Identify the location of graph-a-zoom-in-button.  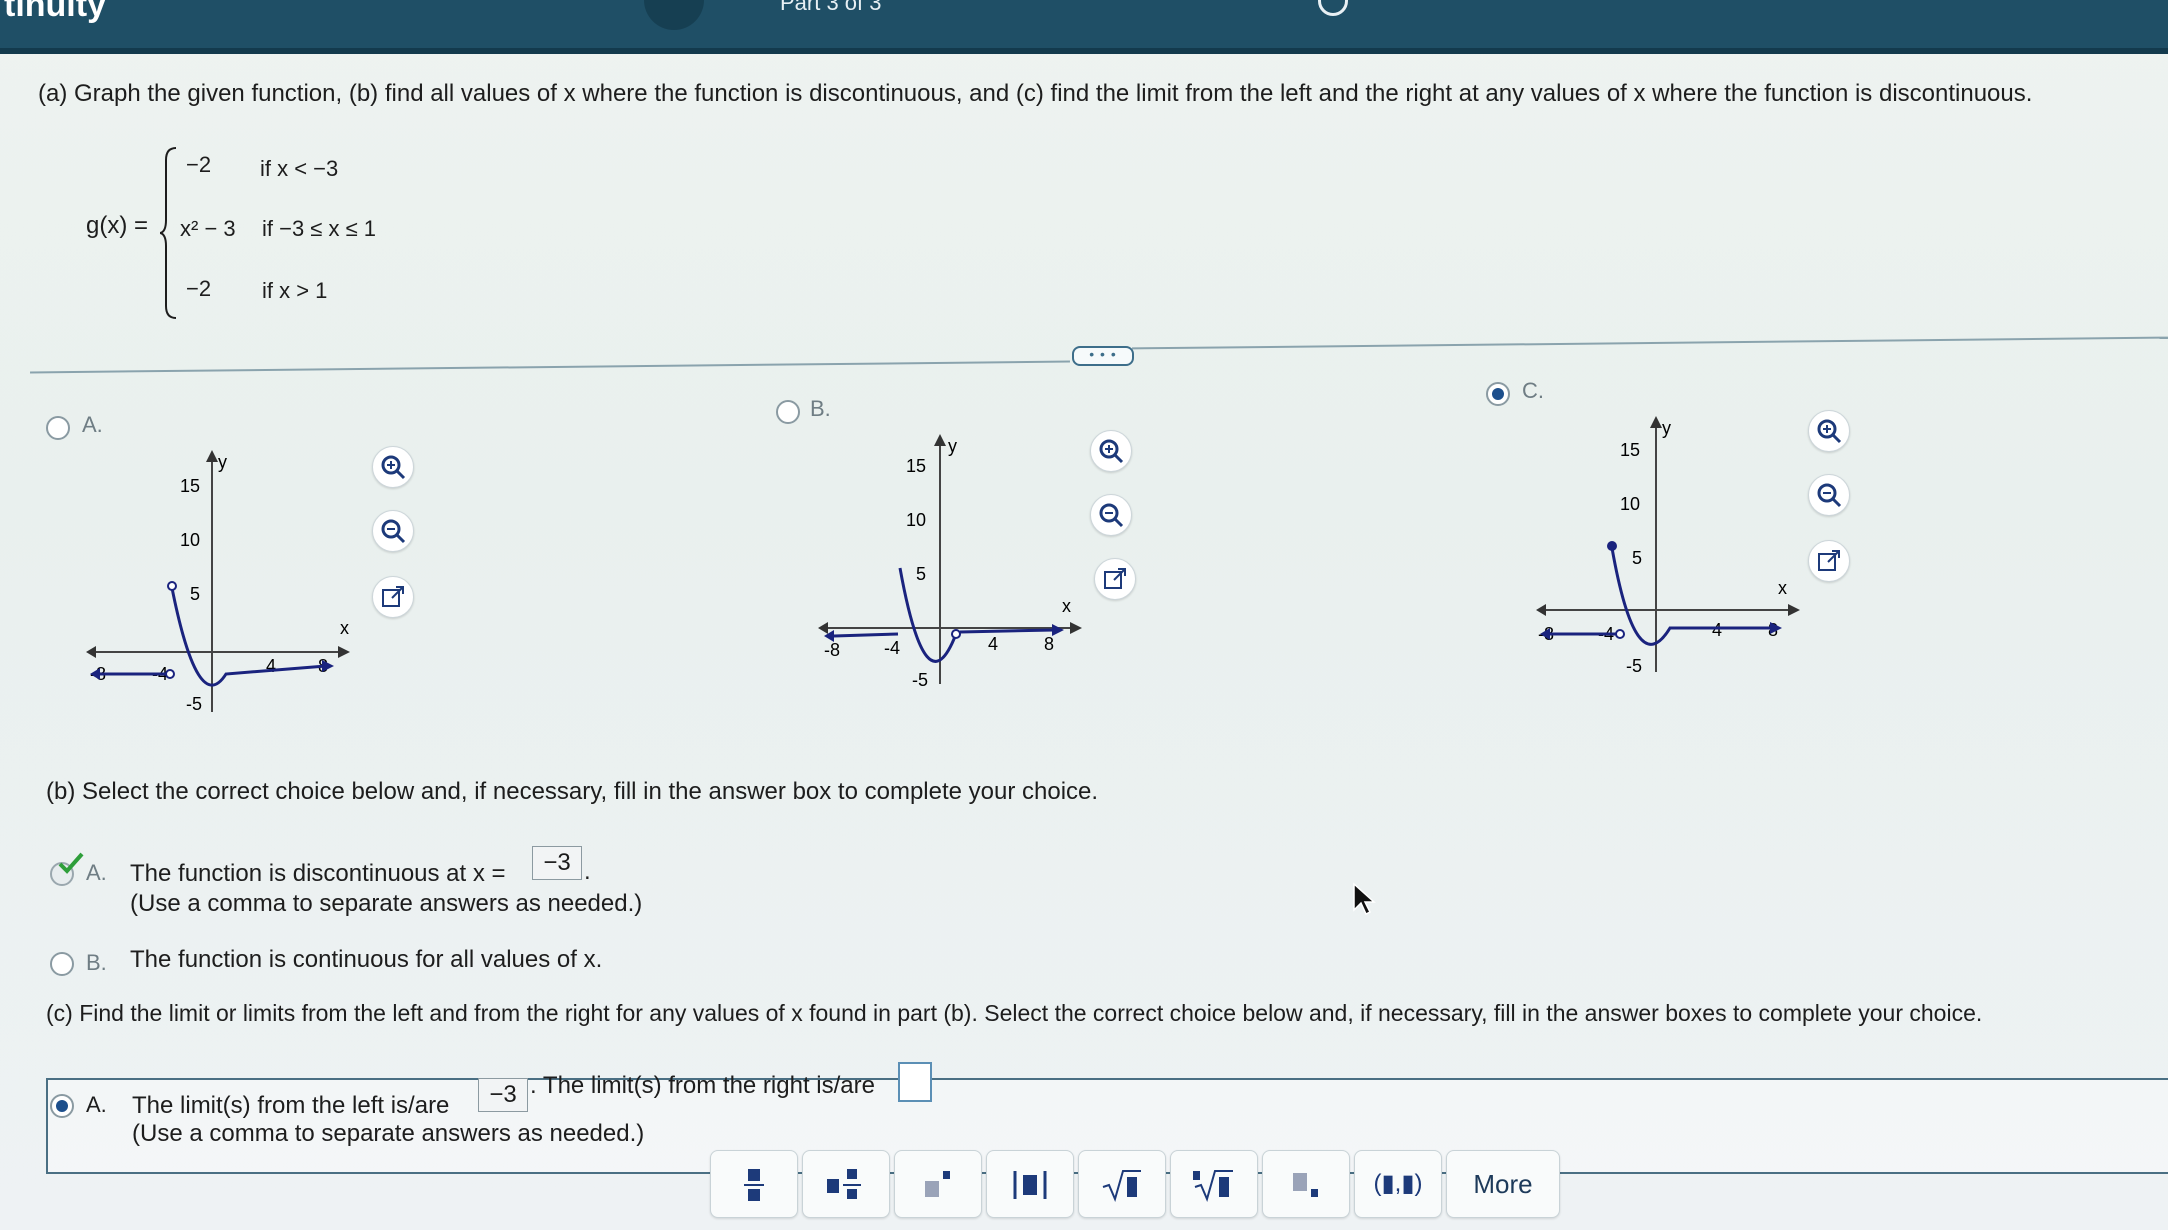
(393, 467).